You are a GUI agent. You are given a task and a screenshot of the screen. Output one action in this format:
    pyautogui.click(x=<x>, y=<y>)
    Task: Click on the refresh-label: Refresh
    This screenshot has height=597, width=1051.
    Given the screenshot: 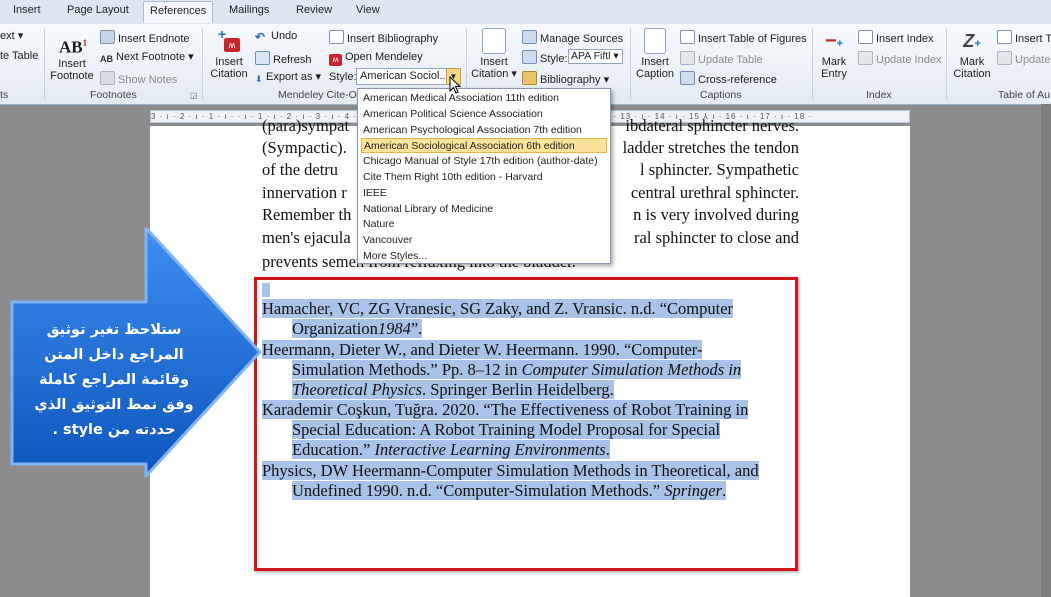 What is the action you would take?
    pyautogui.click(x=292, y=60)
    